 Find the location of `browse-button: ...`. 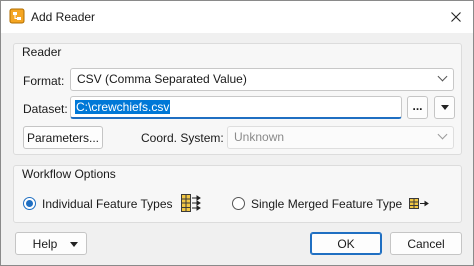

browse-button: ... is located at coordinates (417, 107).